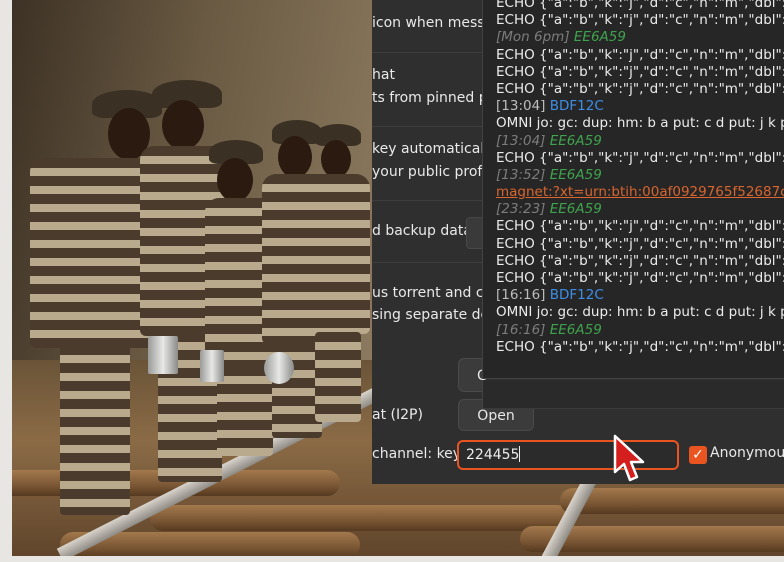 This screenshot has width=784, height=562. What do you see at coordinates (417, 454) in the screenshot?
I see `setting-channel-key-label: channel: key` at bounding box center [417, 454].